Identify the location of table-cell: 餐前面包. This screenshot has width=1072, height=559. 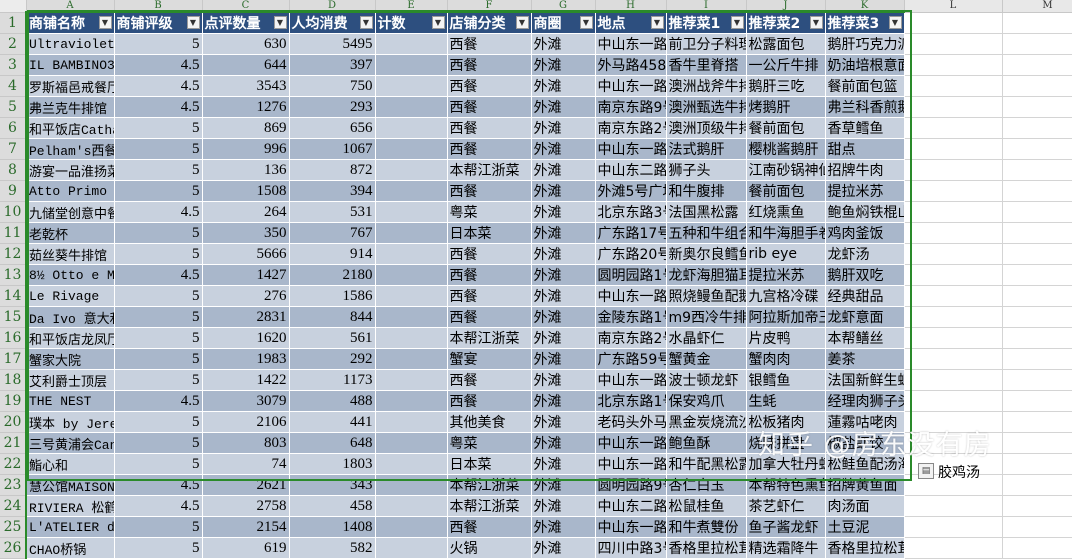
(786, 191).